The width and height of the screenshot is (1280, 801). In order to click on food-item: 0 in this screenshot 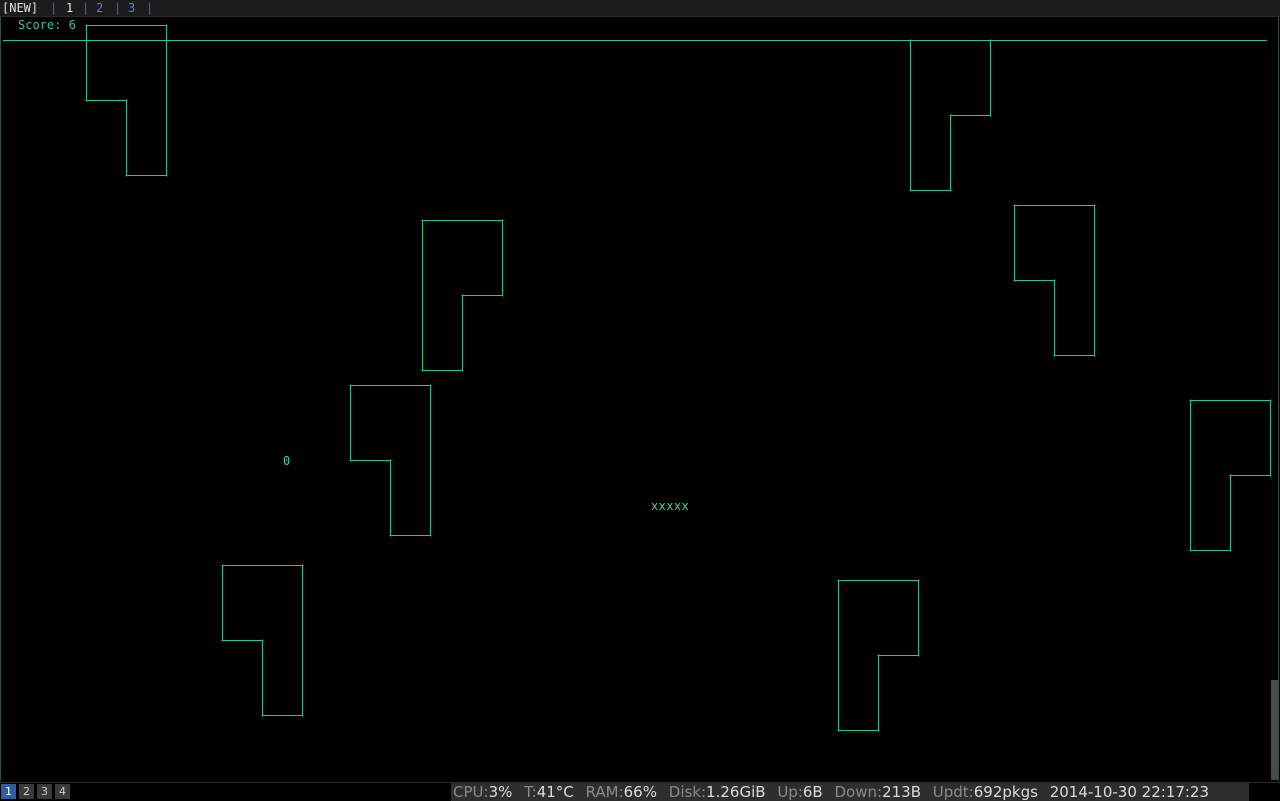, I will do `click(287, 461)`.